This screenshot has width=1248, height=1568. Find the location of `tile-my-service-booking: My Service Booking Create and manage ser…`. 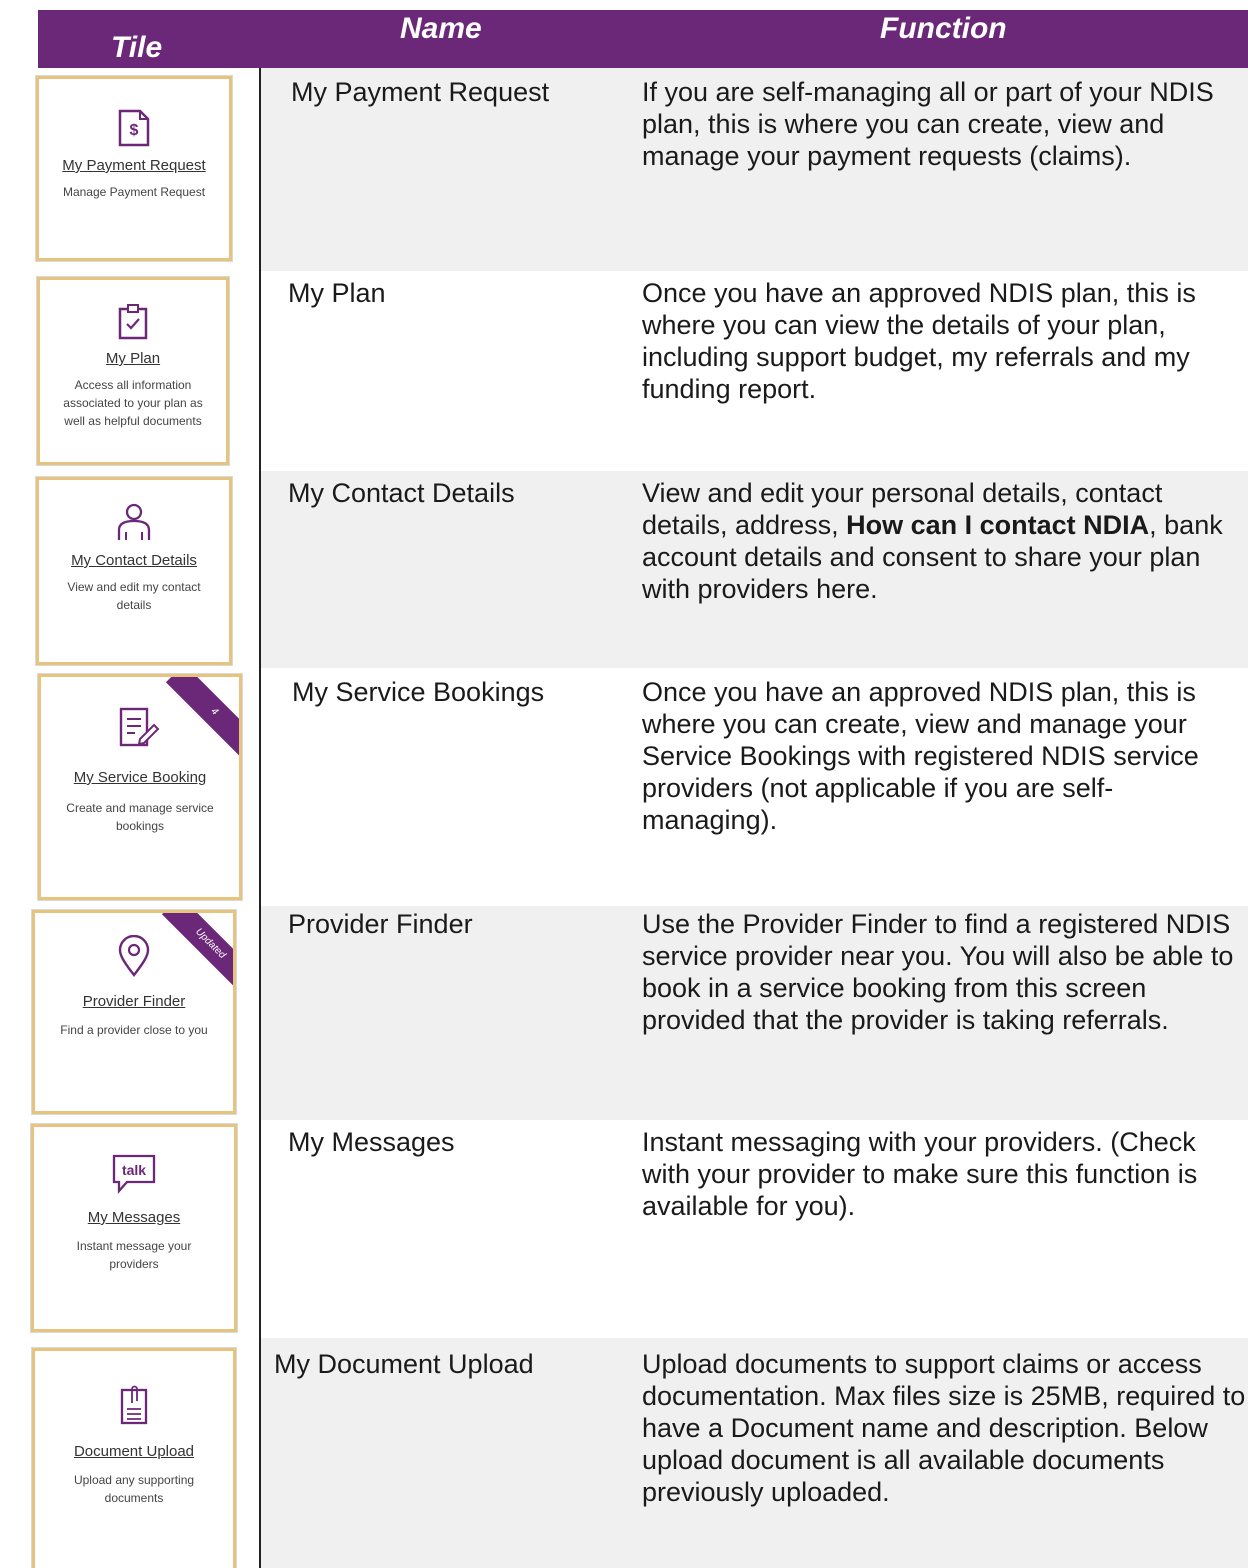

tile-my-service-booking: My Service Booking Create and manage ser… is located at coordinates (140, 787).